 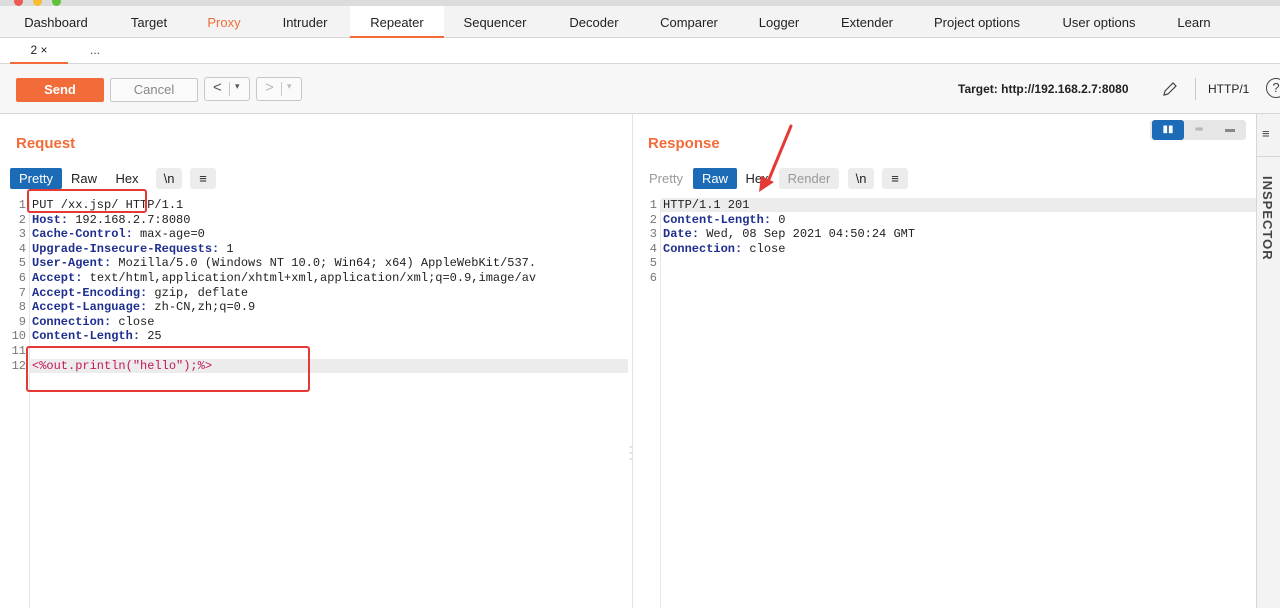 What do you see at coordinates (154, 90) in the screenshot?
I see `cancel-button: Cancel` at bounding box center [154, 90].